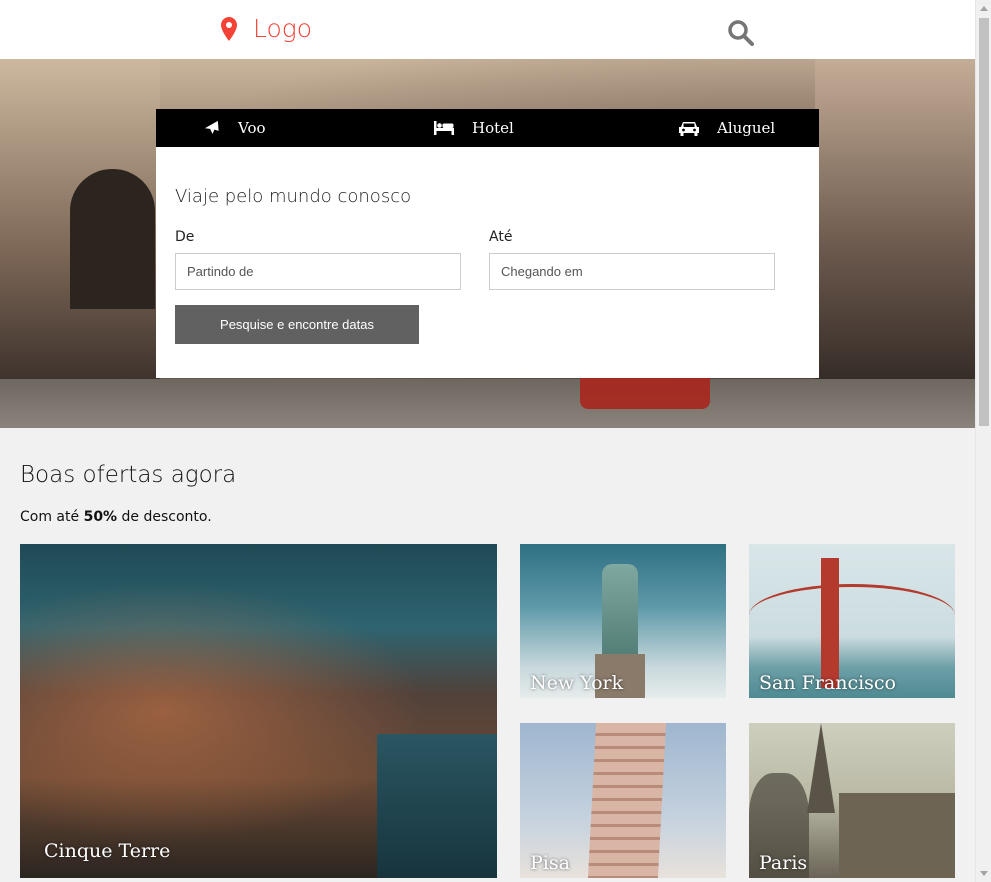 Image resolution: width=991 pixels, height=882 pixels. I want to click on booking-tabs: Voo Hotel Aluguel, so click(487, 128).